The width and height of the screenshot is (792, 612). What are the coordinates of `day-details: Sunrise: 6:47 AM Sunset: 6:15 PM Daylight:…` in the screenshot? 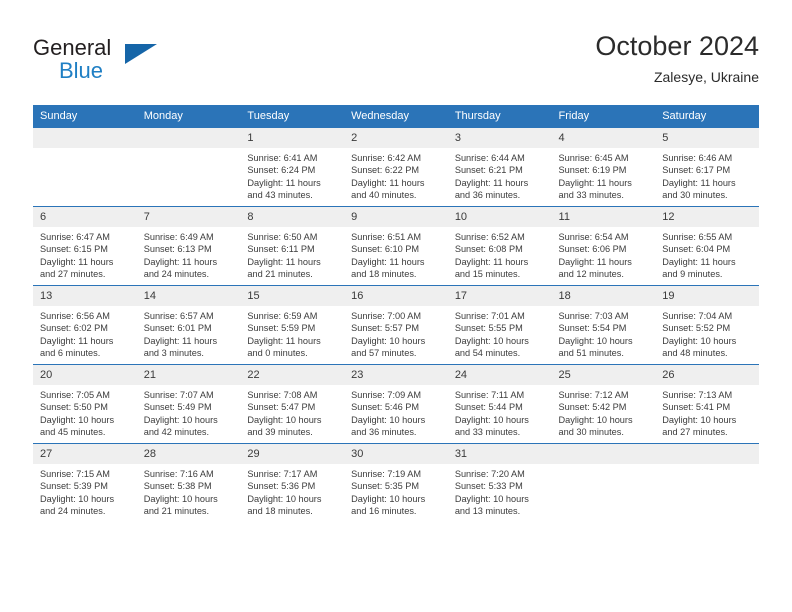 It's located at (85, 253).